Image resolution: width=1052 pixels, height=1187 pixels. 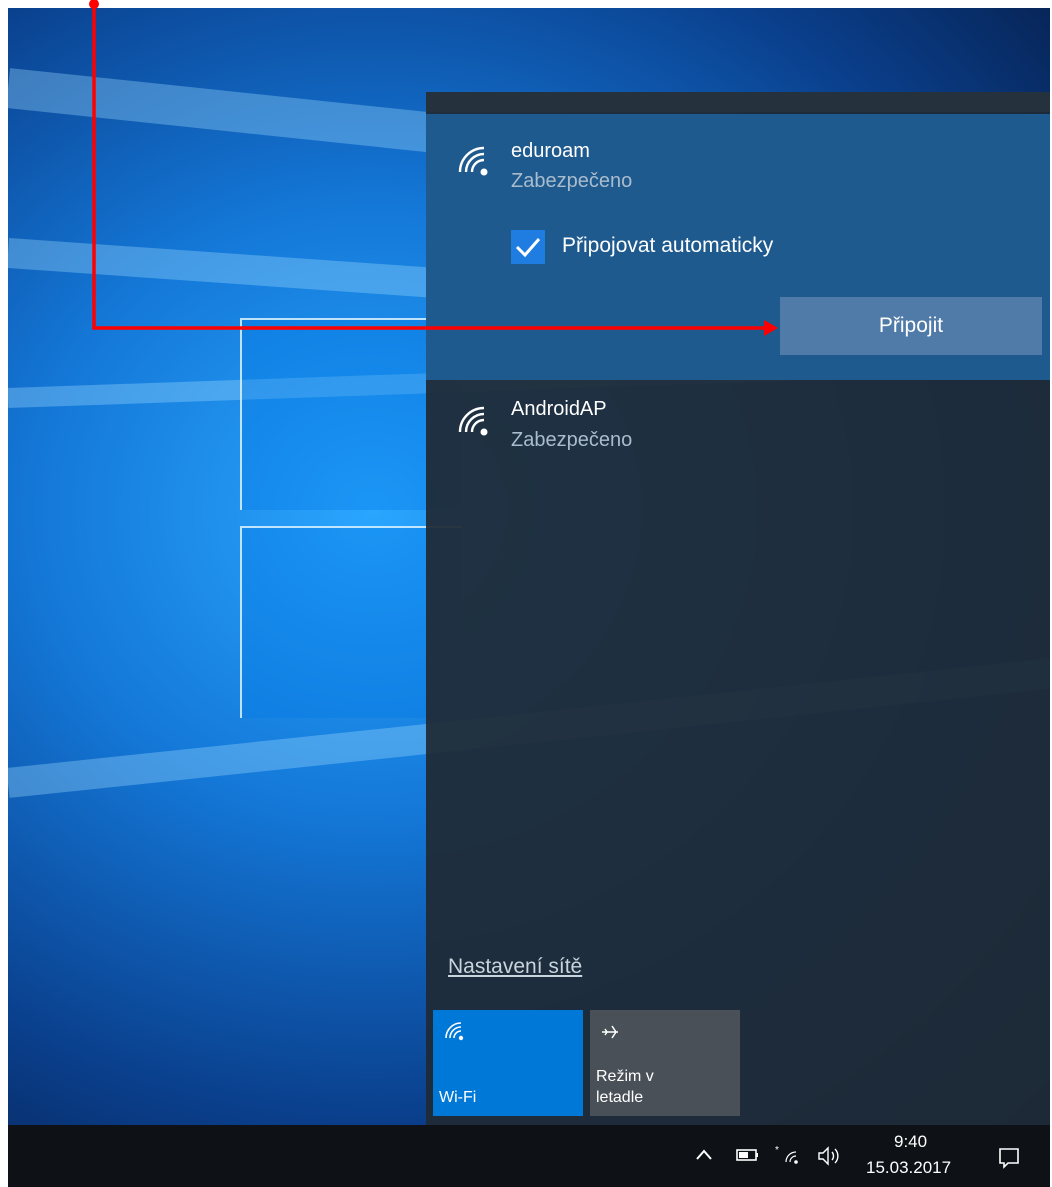 I want to click on quick-action-wifi: Wi-Fi, so click(x=508, y=1063).